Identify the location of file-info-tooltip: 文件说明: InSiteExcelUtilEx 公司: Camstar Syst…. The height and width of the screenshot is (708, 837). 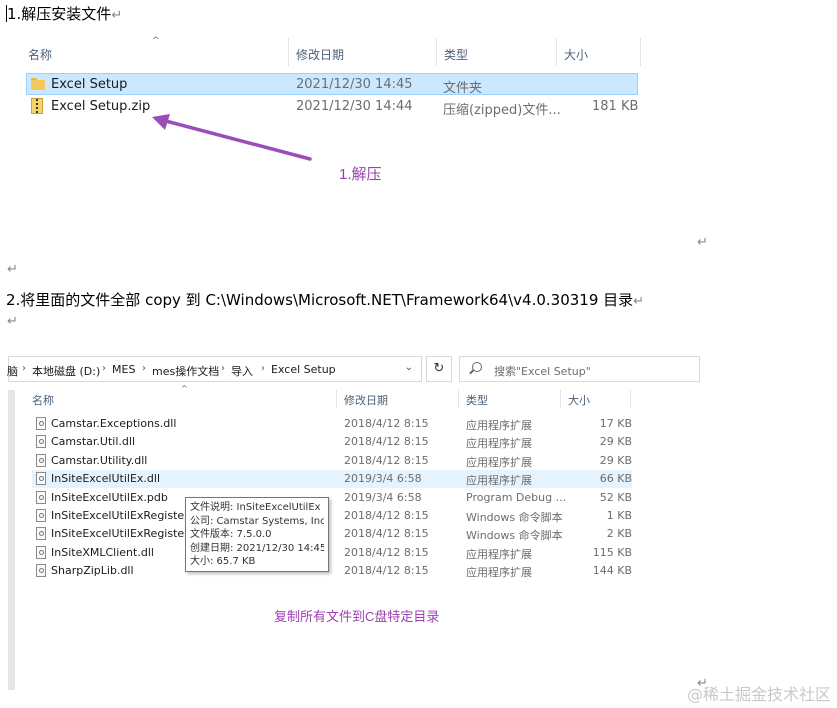
(257, 534).